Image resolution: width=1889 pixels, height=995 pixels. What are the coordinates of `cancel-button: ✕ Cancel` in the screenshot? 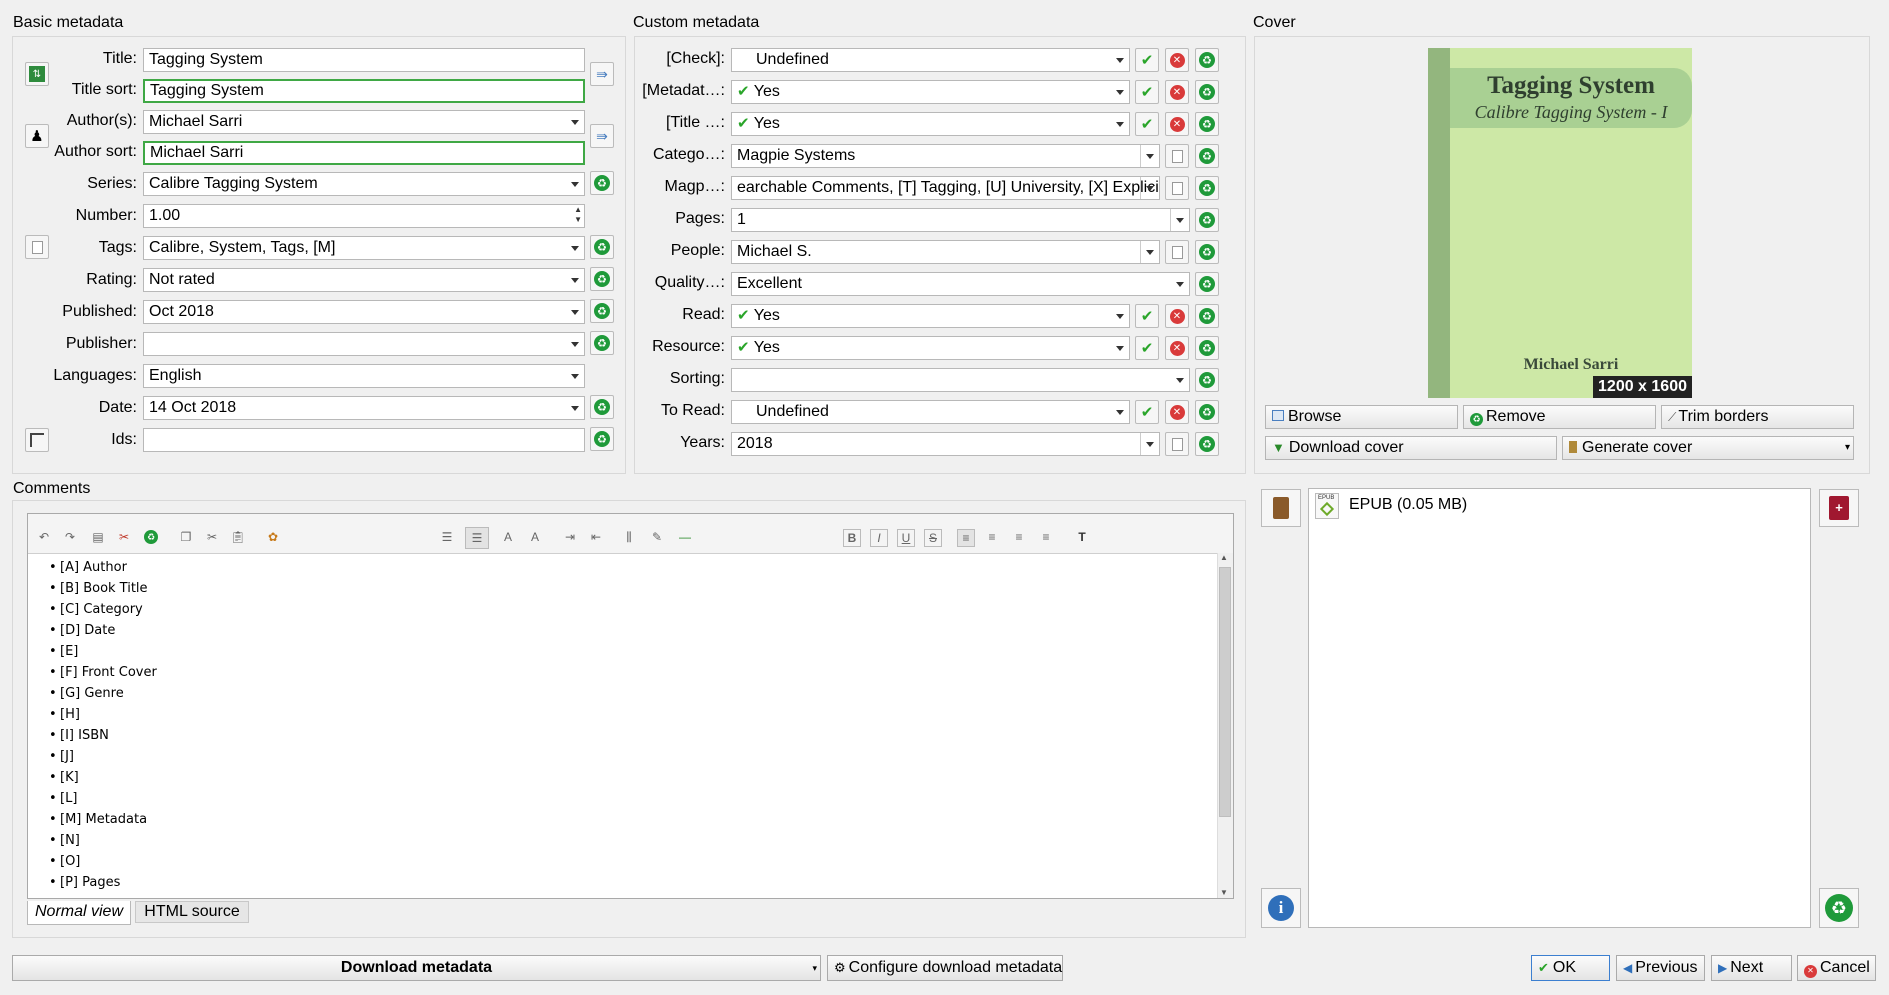 It's located at (1836, 968).